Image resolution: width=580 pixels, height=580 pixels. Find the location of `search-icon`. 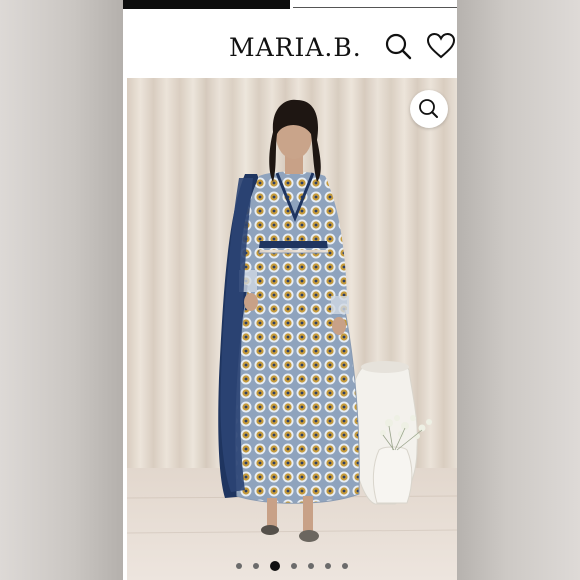

search-icon is located at coordinates (398, 46).